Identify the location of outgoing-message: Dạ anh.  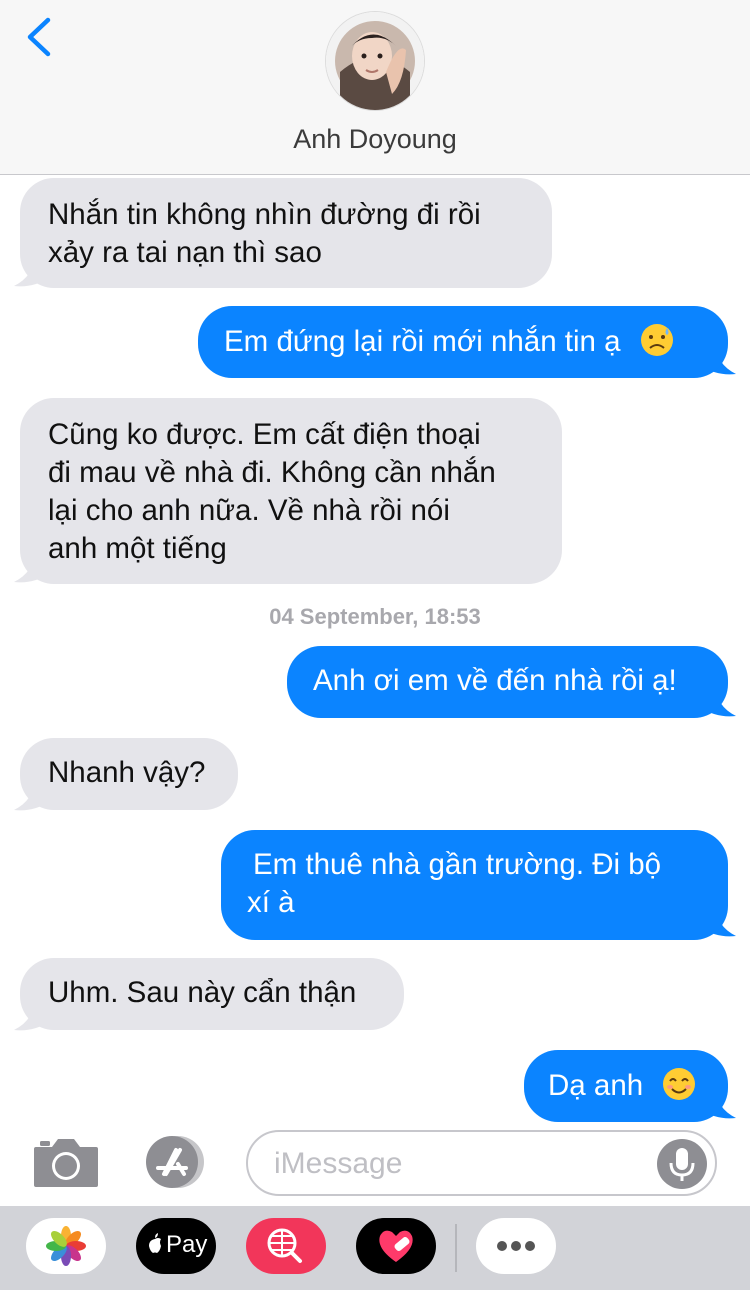
(626, 1086).